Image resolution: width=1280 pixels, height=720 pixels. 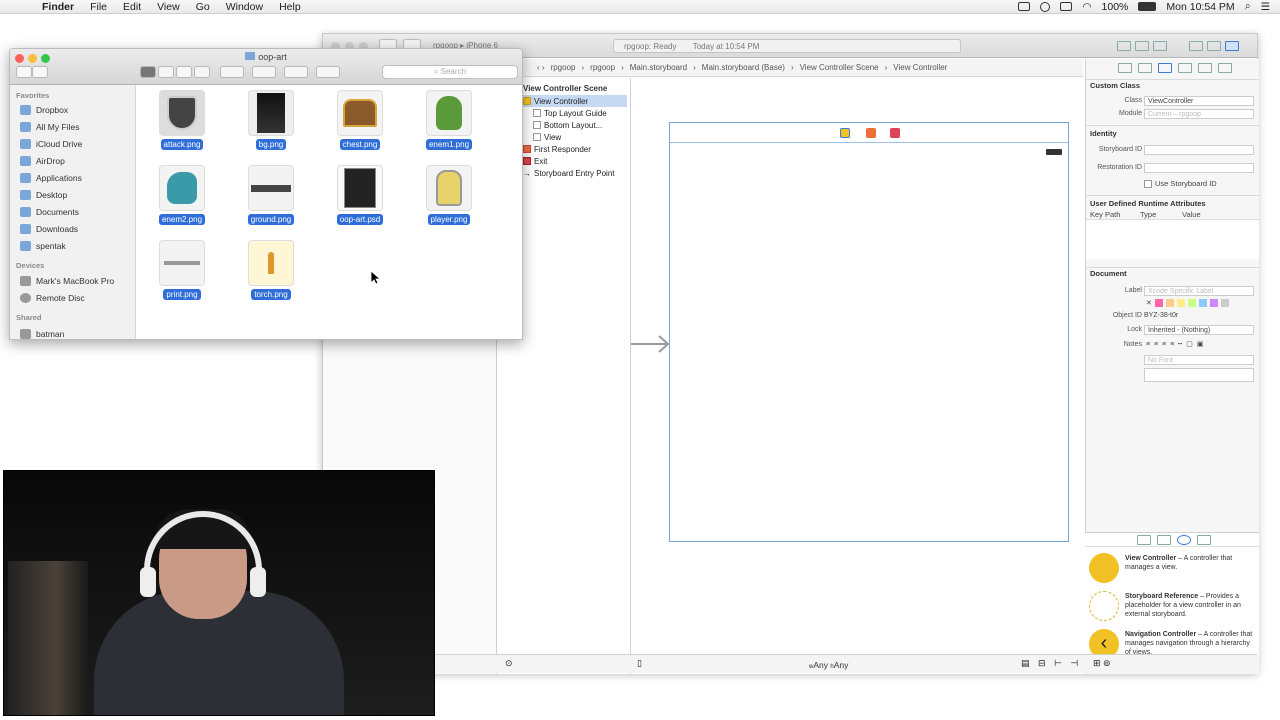 I want to click on outline-toggle-icon: ▯, so click(x=639, y=663).